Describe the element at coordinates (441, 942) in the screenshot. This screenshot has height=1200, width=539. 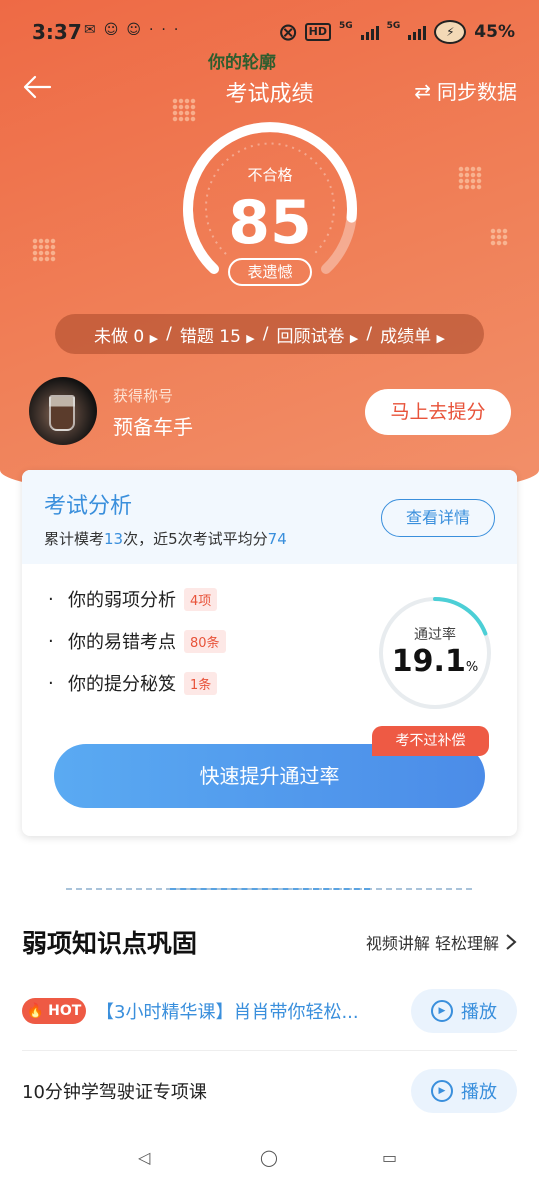
I see `video-explain-link: 视频讲解 轻松理解` at that location.